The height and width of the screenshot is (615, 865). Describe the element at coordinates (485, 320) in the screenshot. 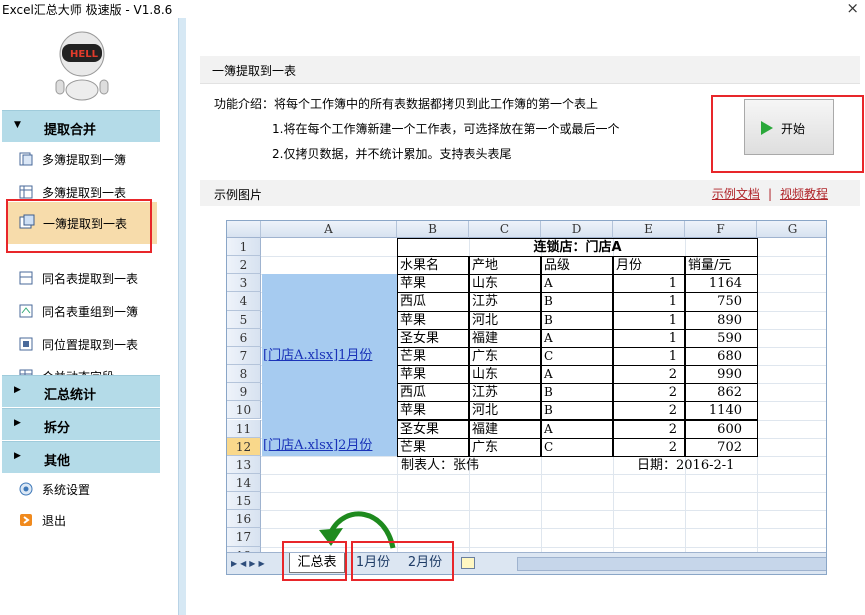

I see `table-cell: 河北` at that location.